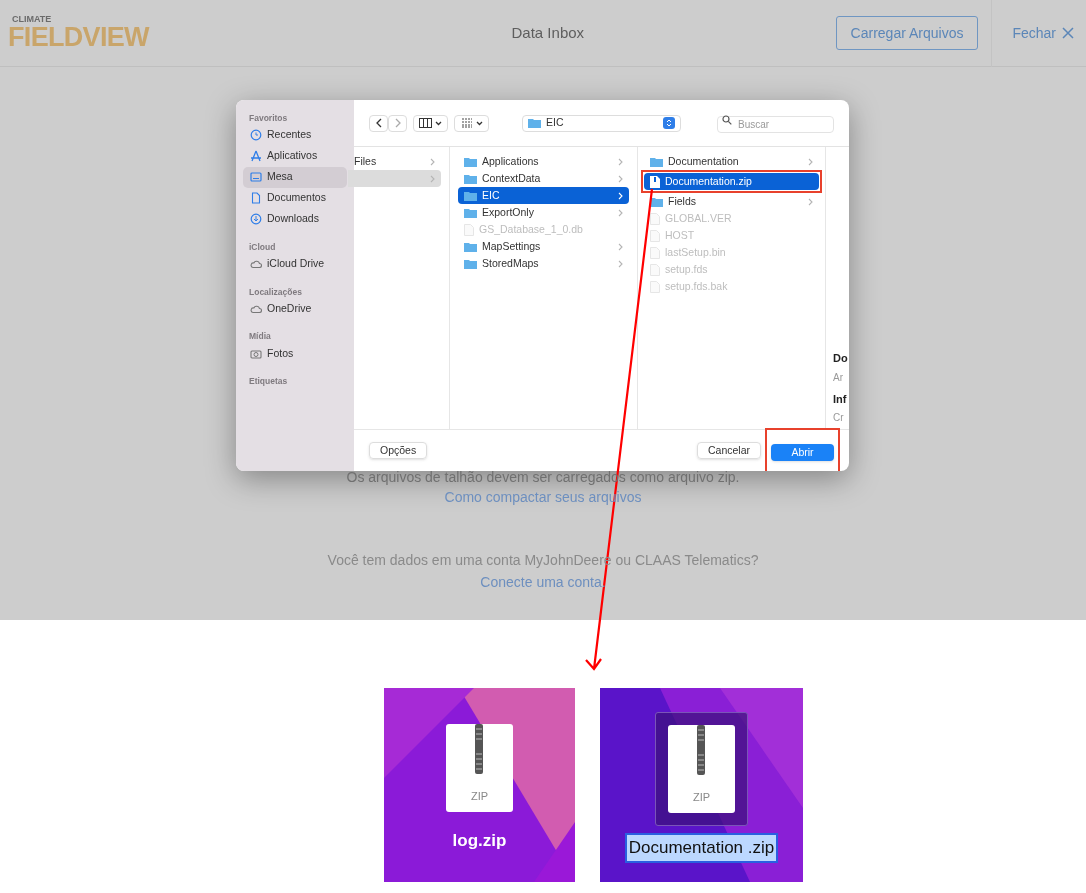 Image resolution: width=1086 pixels, height=893 pixels. Describe the element at coordinates (838, 377) in the screenshot. I see `preview-text: Ar` at that location.